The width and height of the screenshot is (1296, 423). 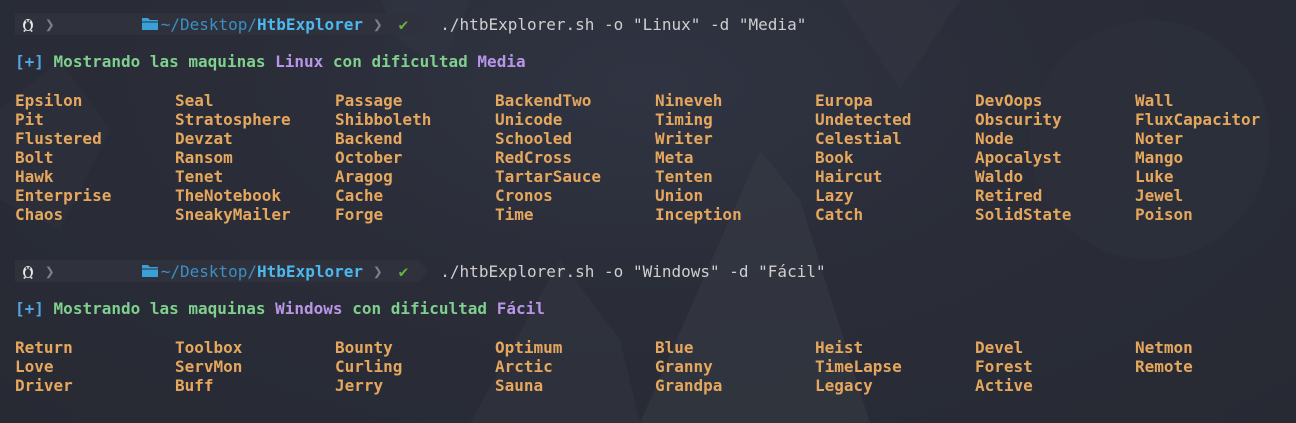 I want to click on machine-name: Meta, so click(x=674, y=157).